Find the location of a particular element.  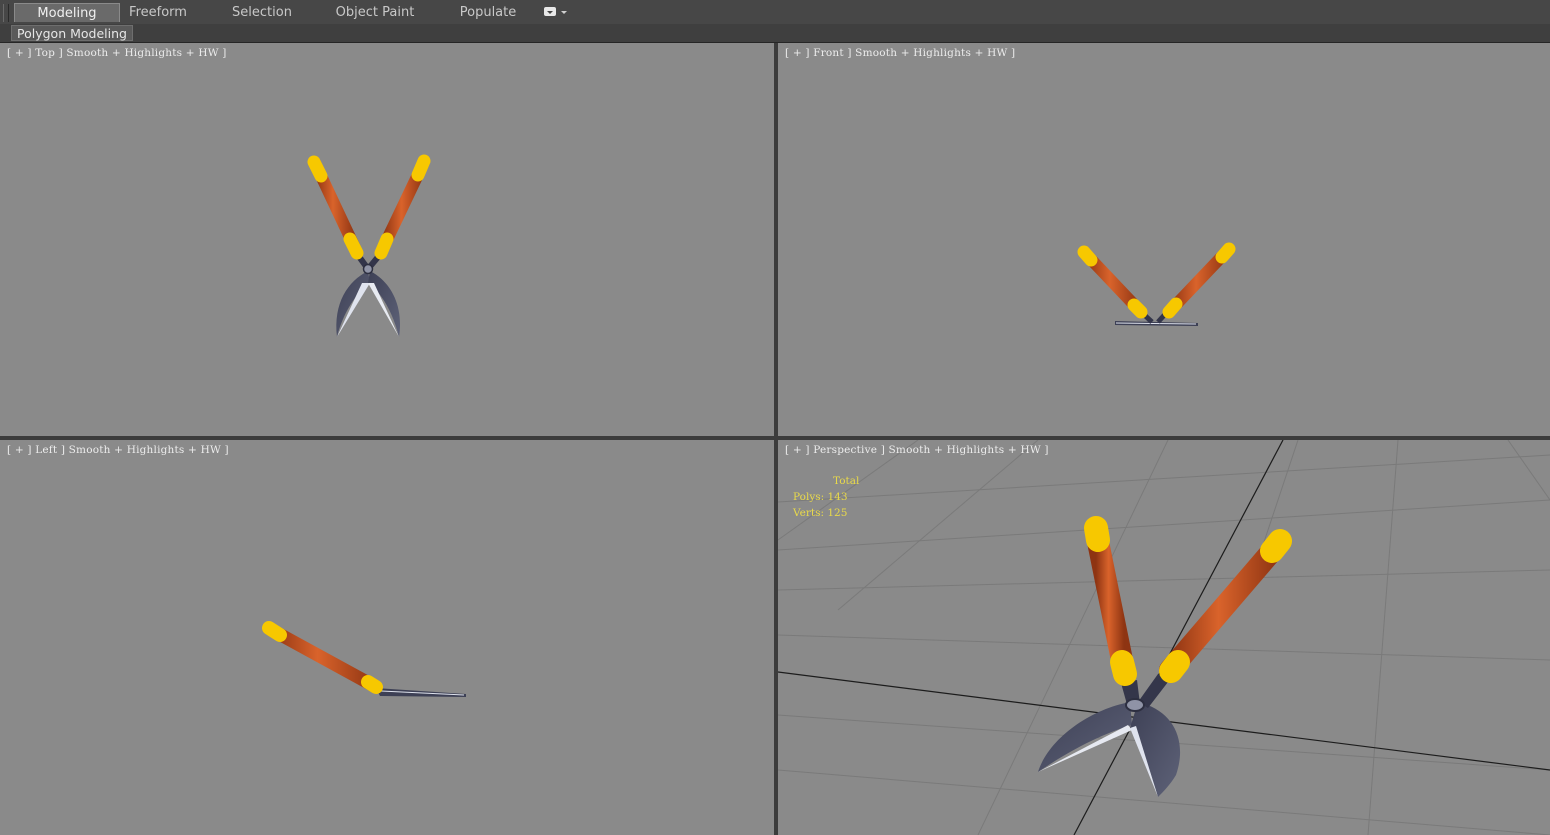

ribbon-options-button is located at coordinates (556, 12).